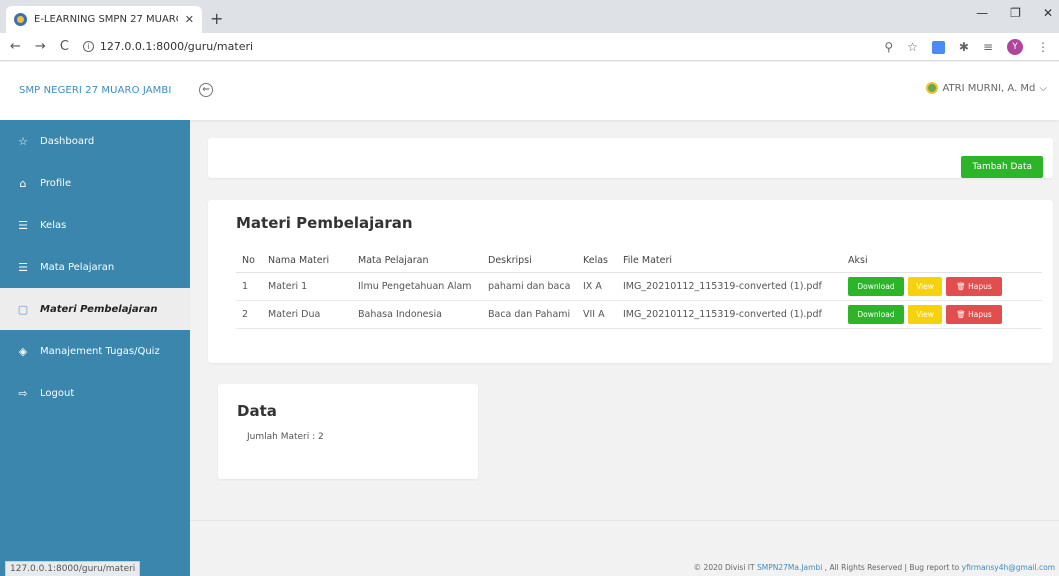  Describe the element at coordinates (630, 158) in the screenshot. I see `action-card: Tambah Data` at that location.